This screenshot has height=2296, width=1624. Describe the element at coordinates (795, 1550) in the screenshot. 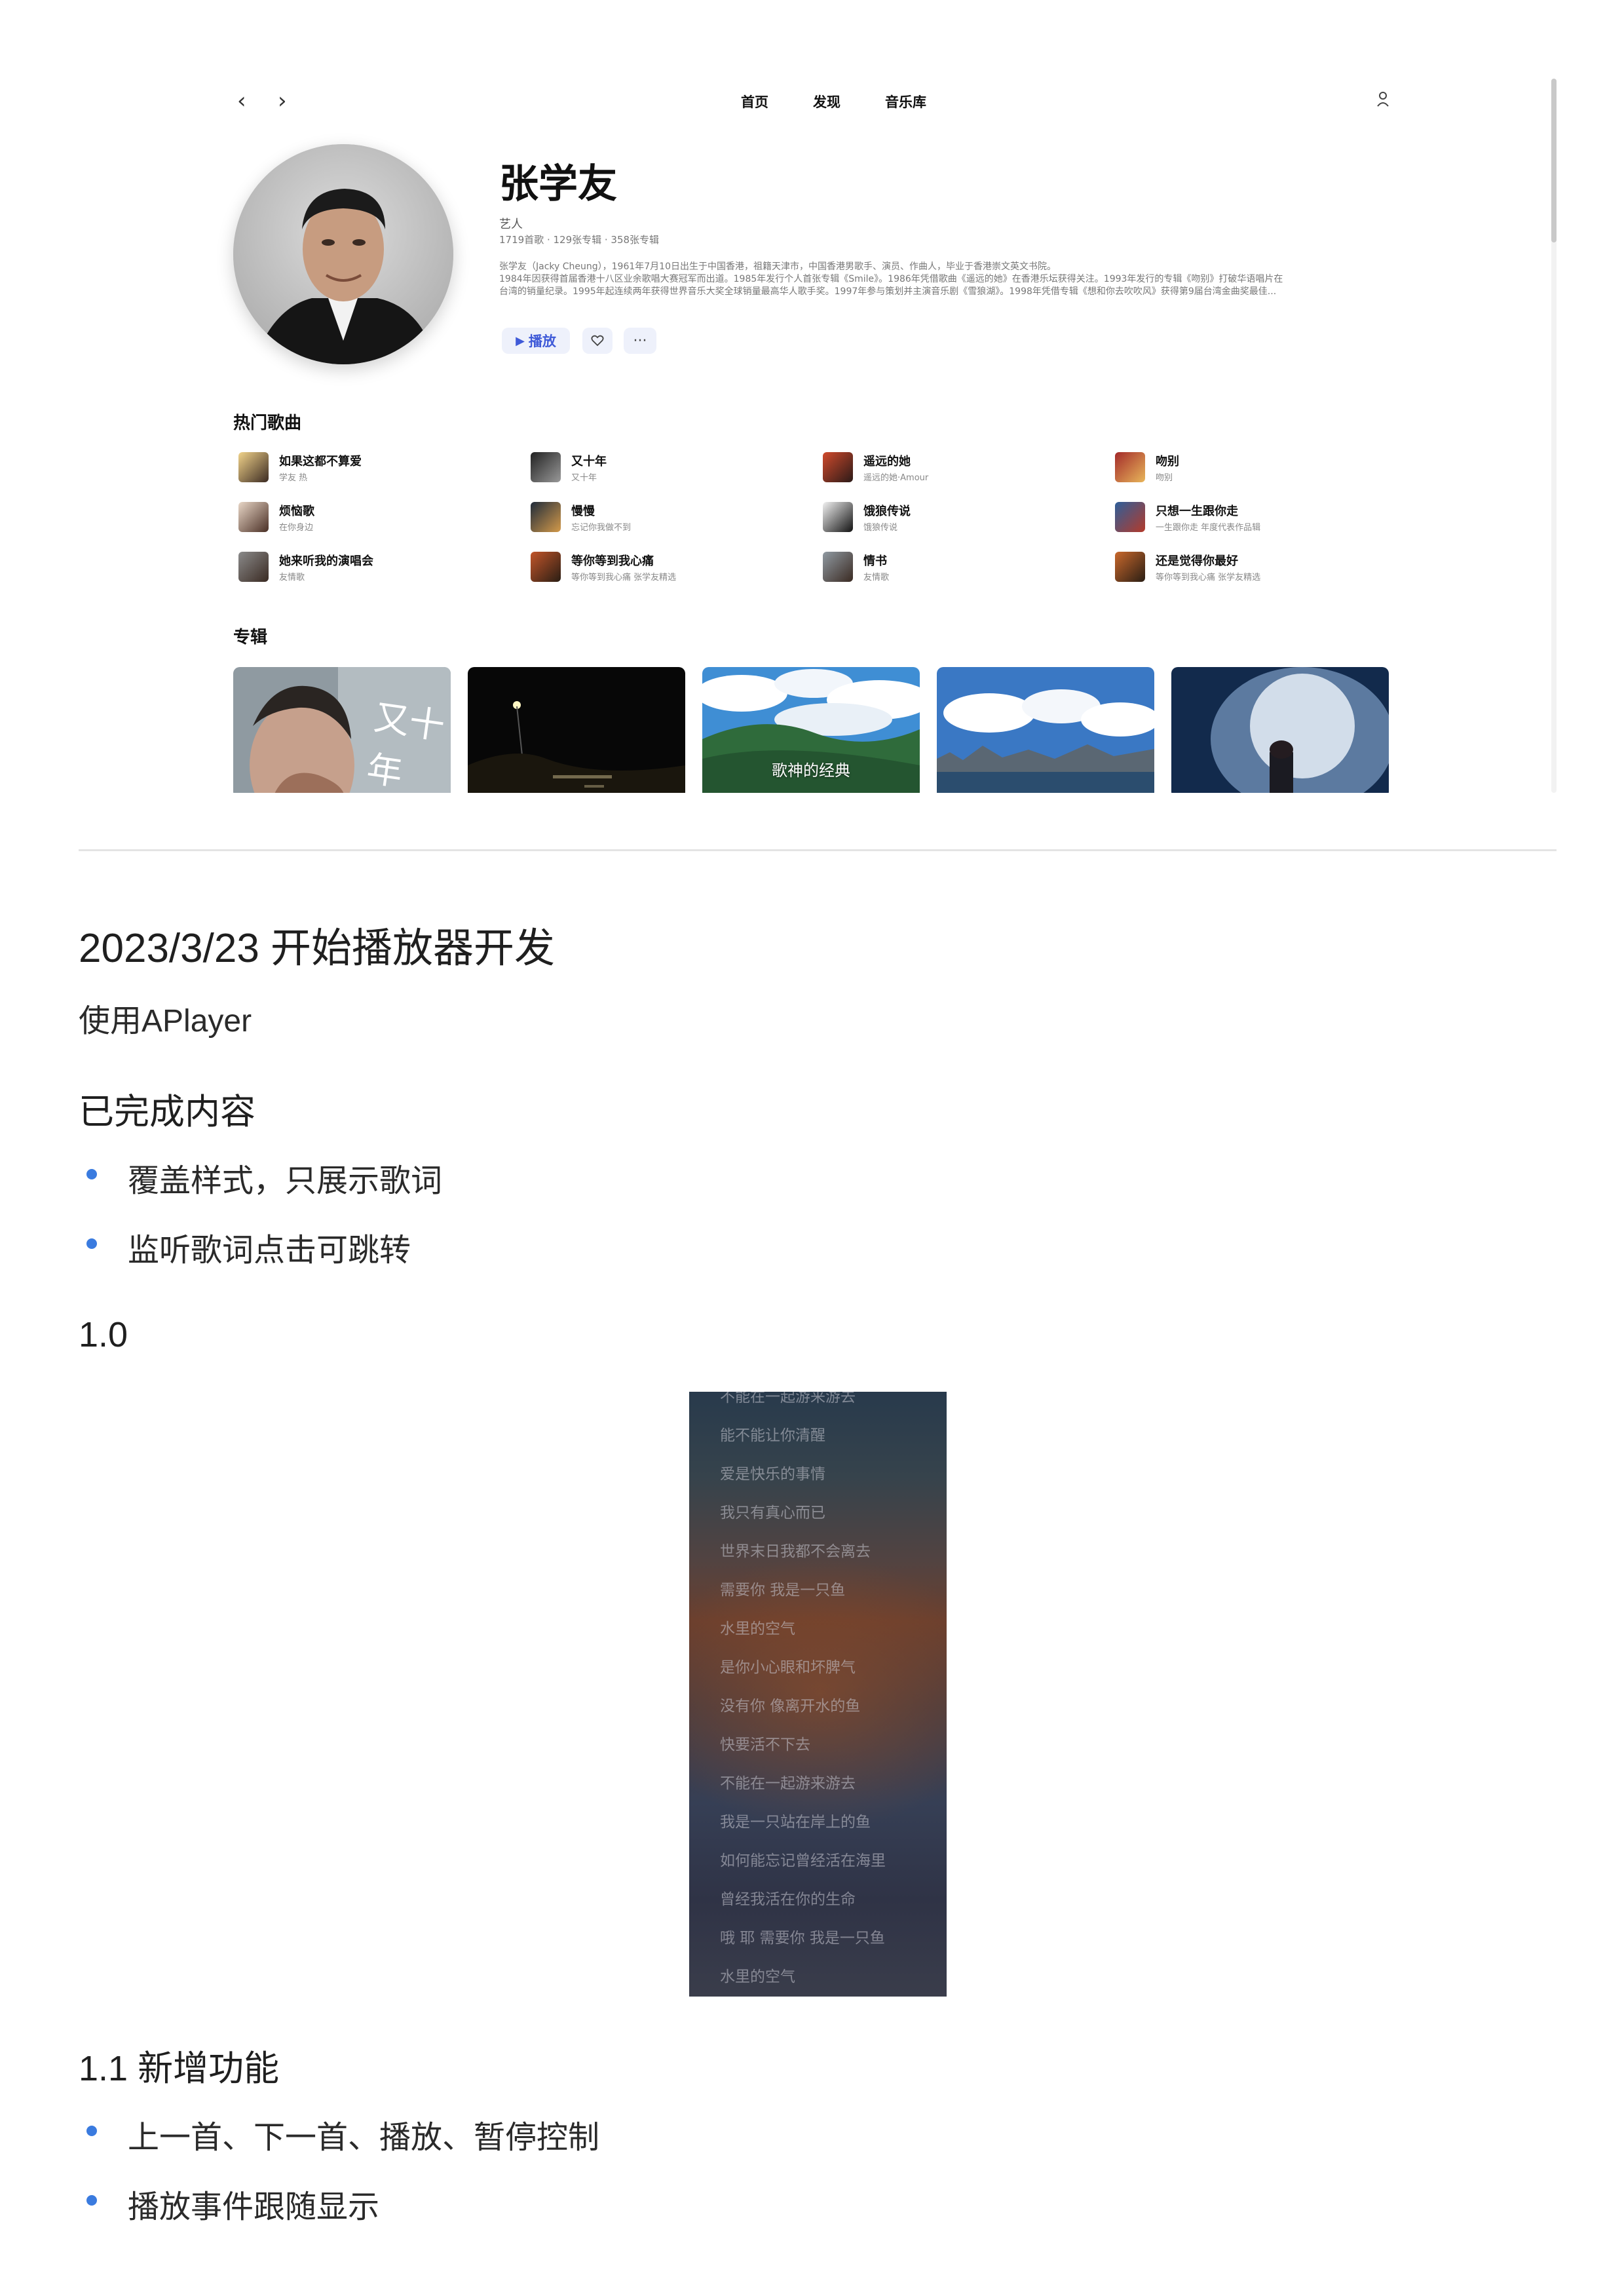

I see `lyric-line: 世界末日我都不会离去` at that location.